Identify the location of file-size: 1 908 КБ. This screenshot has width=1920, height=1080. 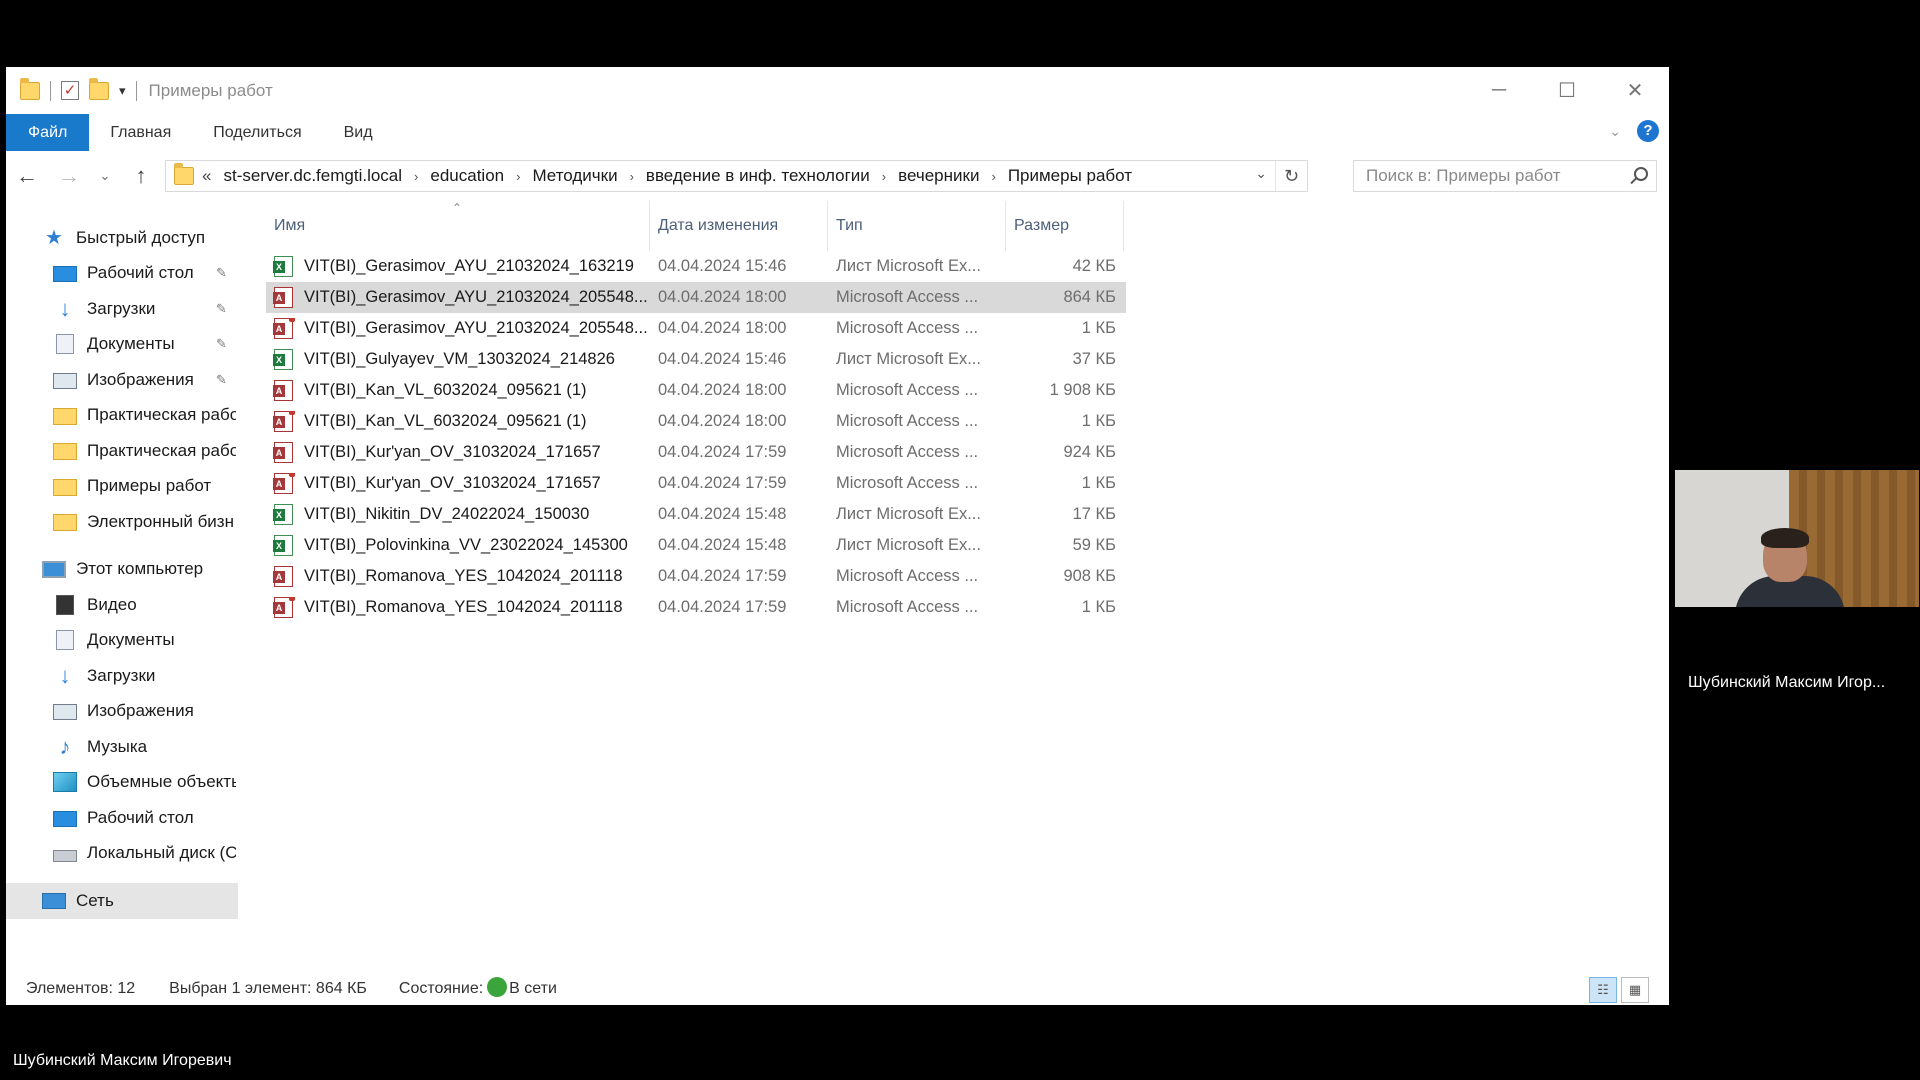
(1082, 390).